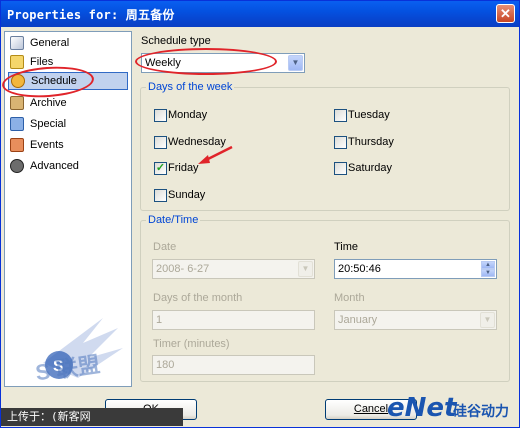 This screenshot has height=428, width=520. What do you see at coordinates (91, 15) in the screenshot?
I see `window-title: Properties for: 周五备份` at bounding box center [91, 15].